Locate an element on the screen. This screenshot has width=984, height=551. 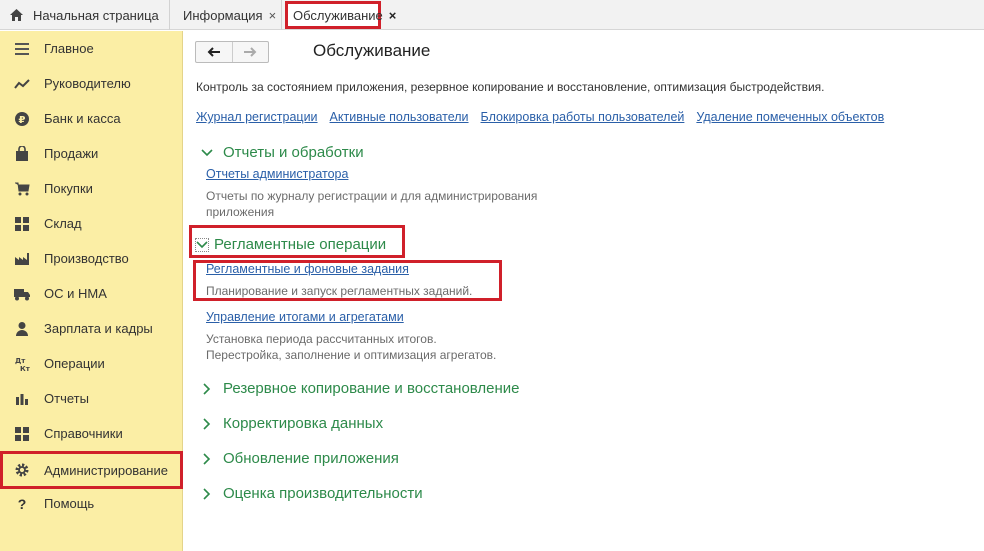
sidebar-item-label: Склад is located at coordinates (63, 223).